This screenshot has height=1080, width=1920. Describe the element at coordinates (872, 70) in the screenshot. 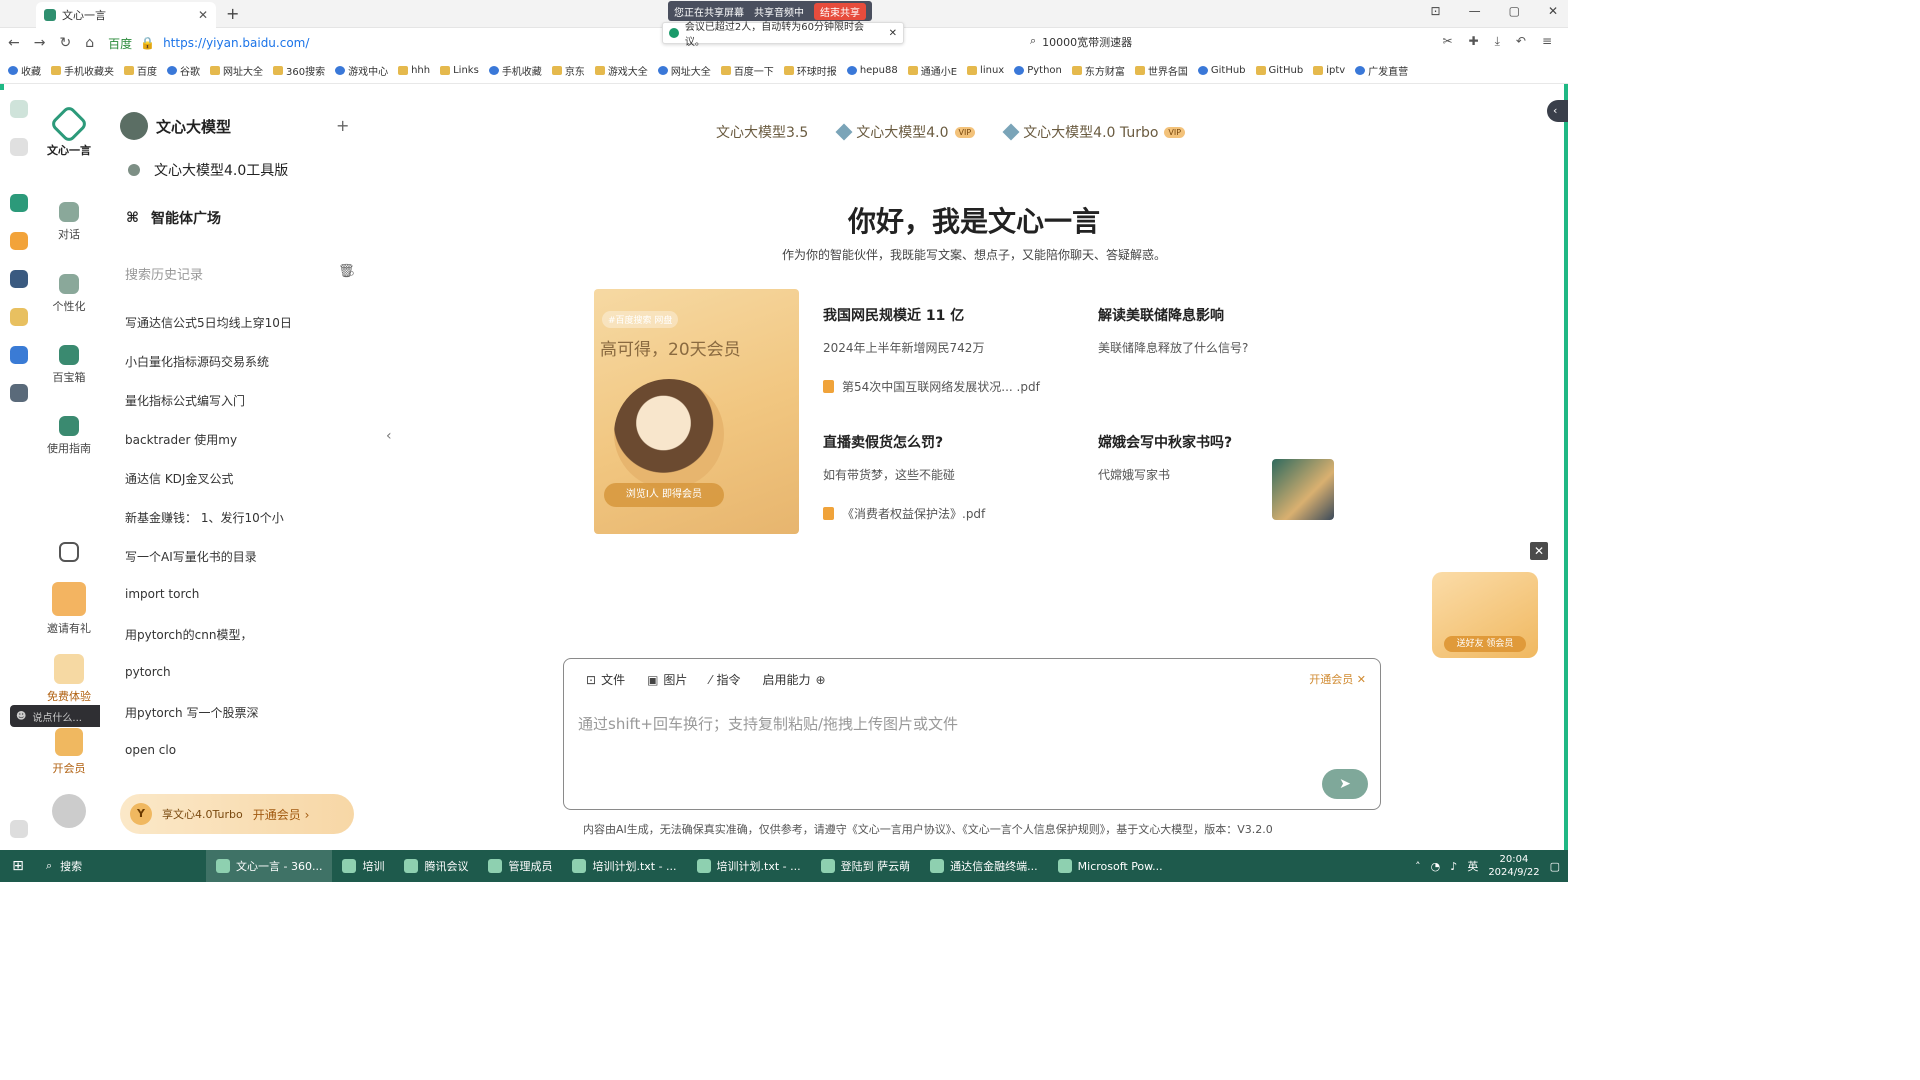

I see `bookmark-item: hepu88` at that location.